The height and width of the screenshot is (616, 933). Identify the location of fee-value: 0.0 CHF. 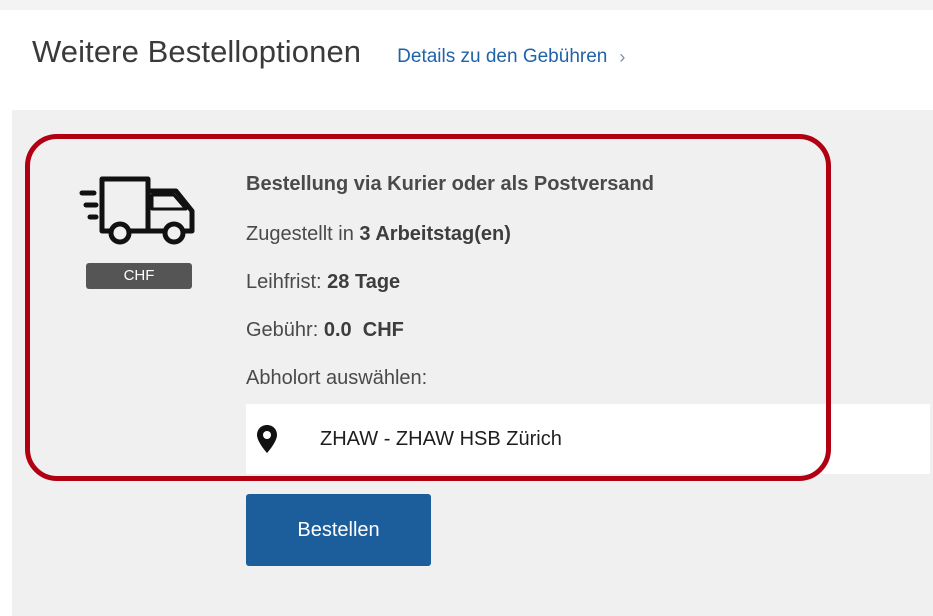
(363, 330).